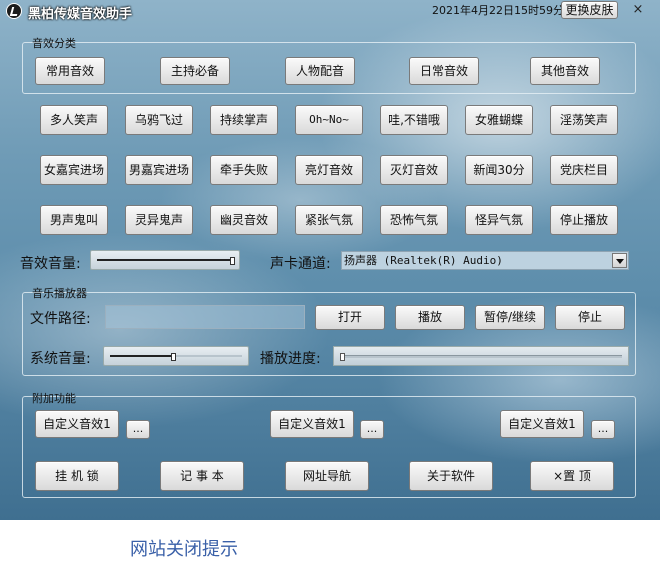 The image size is (660, 561). I want to click on effect-button: 持续掌声, so click(244, 120).